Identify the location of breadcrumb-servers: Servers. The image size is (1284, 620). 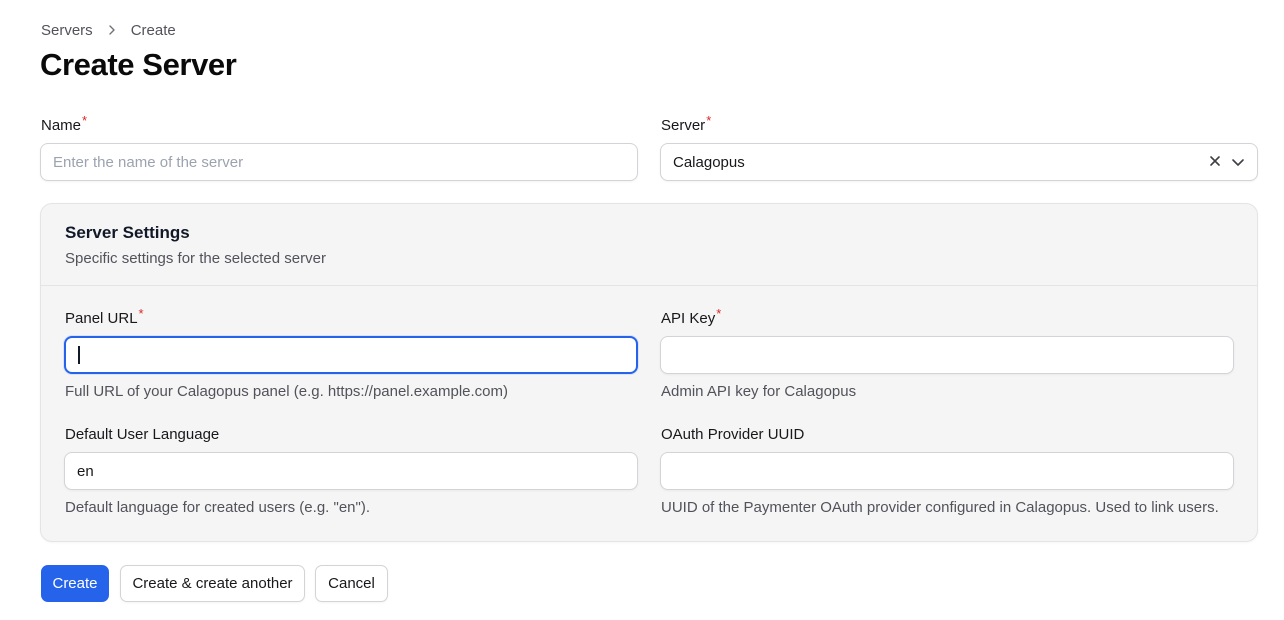
(67, 30).